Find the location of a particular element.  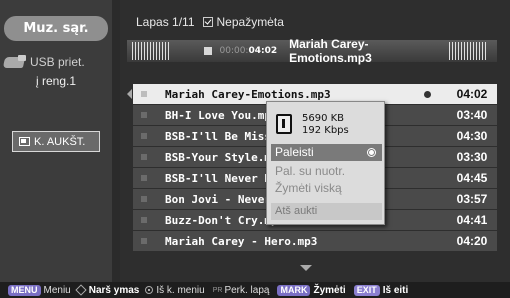

file-info-icon is located at coordinates (284, 124).